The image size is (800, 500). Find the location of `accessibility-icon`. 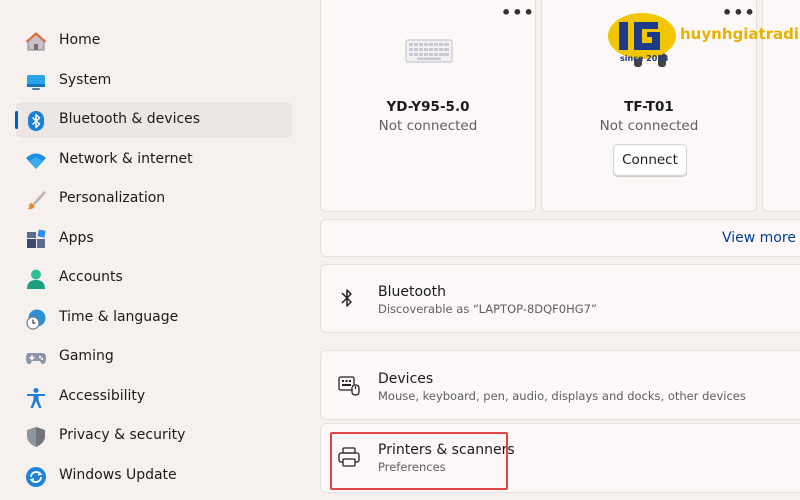

accessibility-icon is located at coordinates (36, 398).